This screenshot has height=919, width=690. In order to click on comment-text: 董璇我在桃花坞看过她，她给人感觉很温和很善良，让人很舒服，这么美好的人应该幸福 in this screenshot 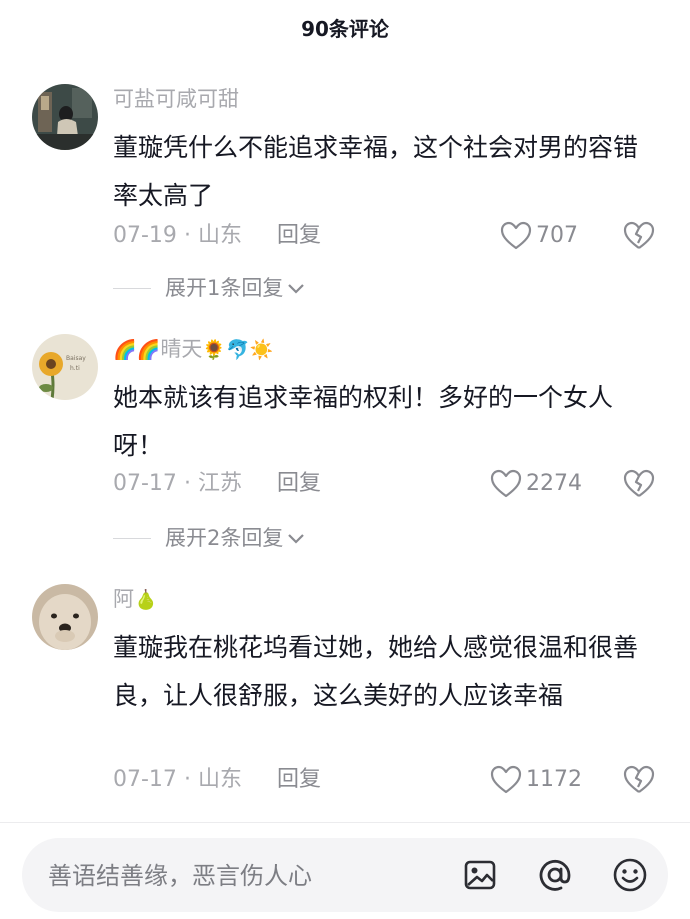, I will do `click(376, 671)`.